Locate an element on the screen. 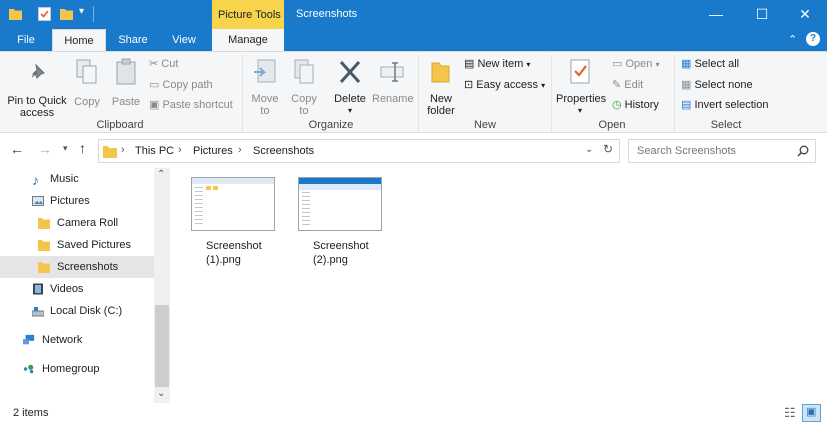 Image resolution: width=827 pixels, height=425 pixels. open-group-label: Open is located at coordinates (612, 125).